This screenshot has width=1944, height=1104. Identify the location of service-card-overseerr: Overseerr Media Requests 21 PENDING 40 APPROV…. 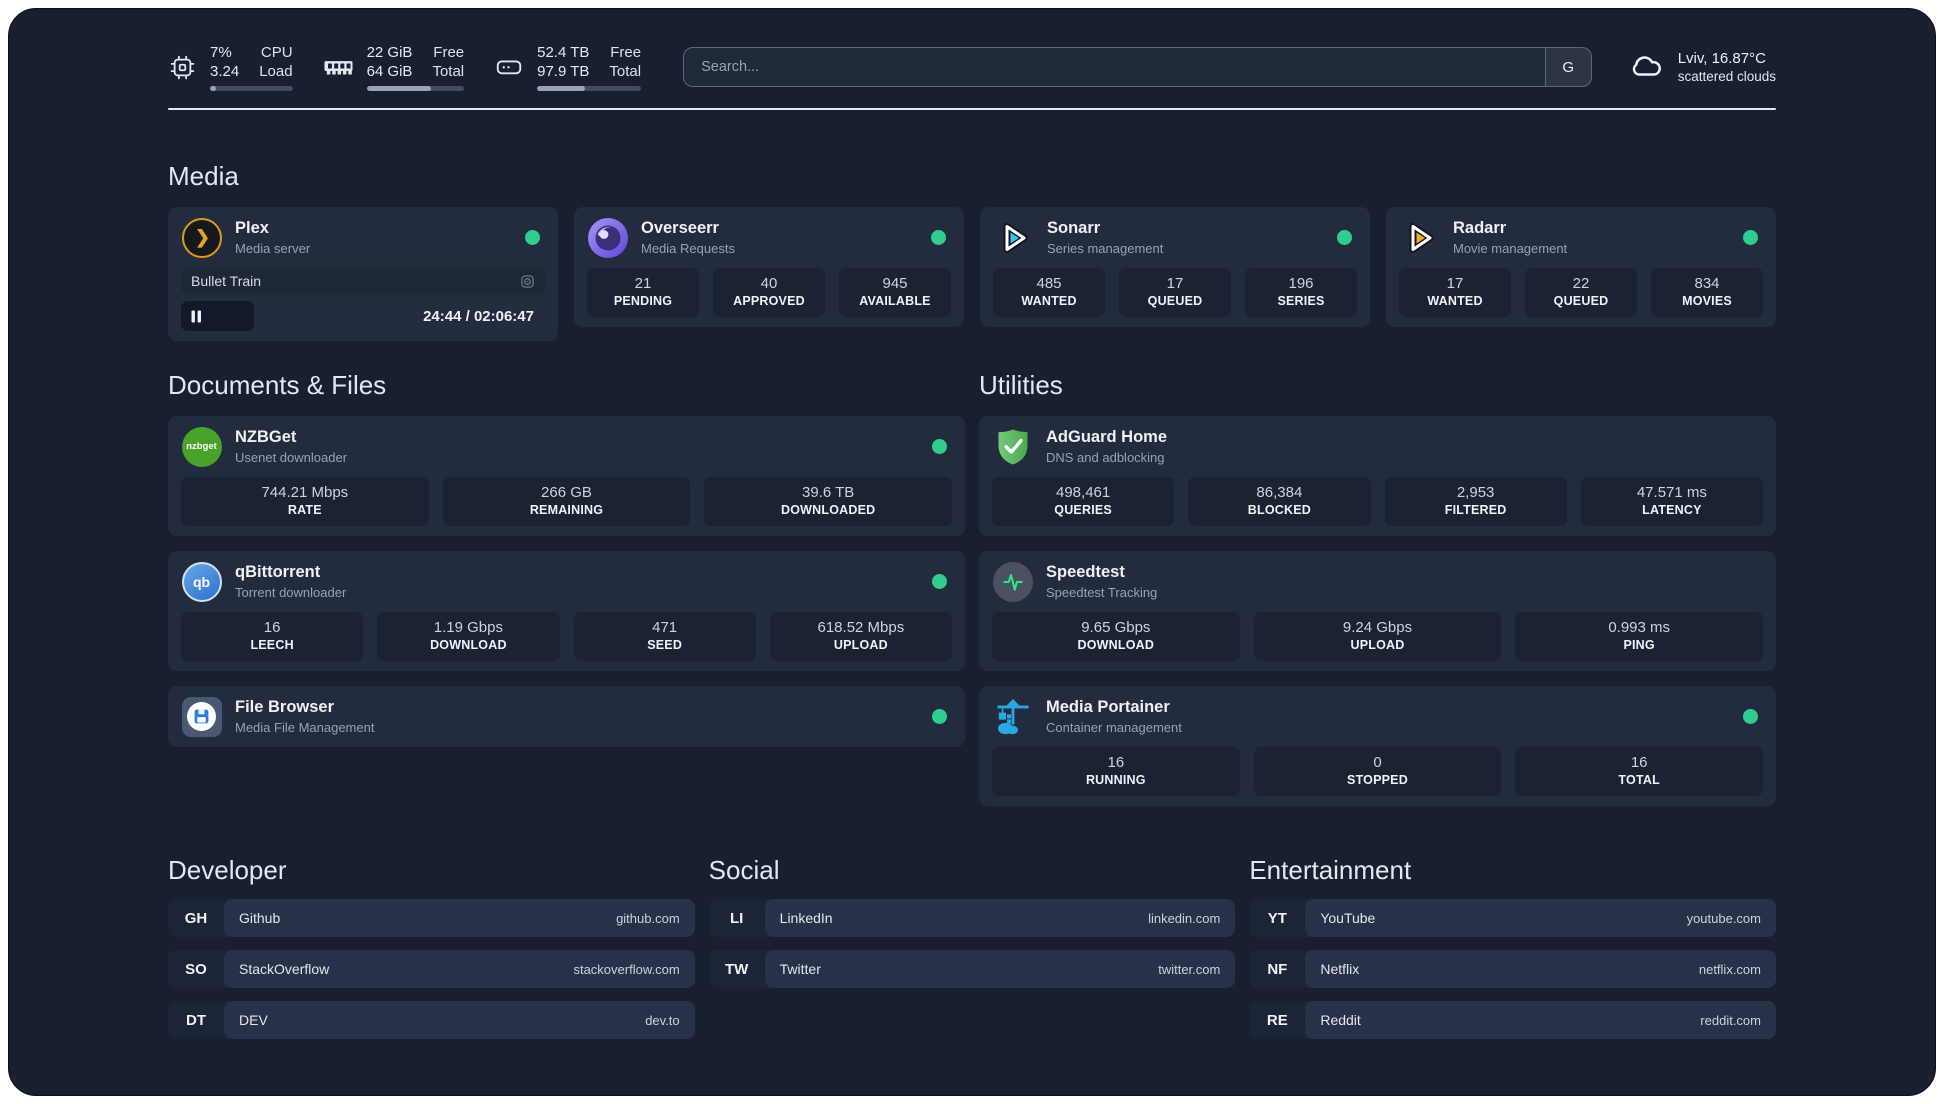
(769, 267).